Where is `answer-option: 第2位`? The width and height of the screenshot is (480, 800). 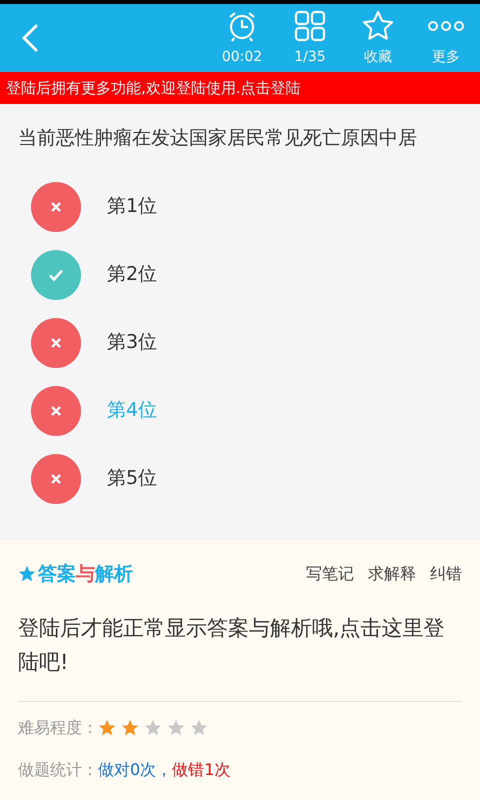 answer-option: 第2位 is located at coordinates (240, 274).